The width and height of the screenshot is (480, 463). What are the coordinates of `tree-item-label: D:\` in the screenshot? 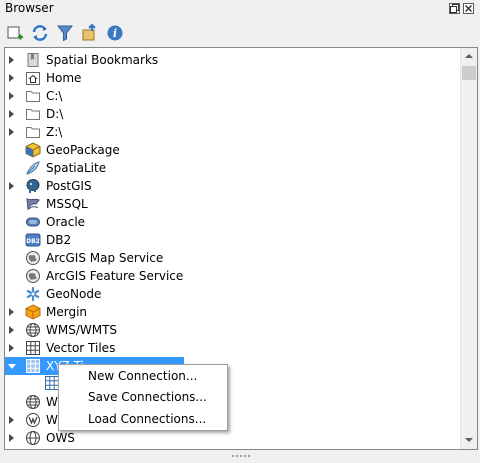 It's located at (55, 114).